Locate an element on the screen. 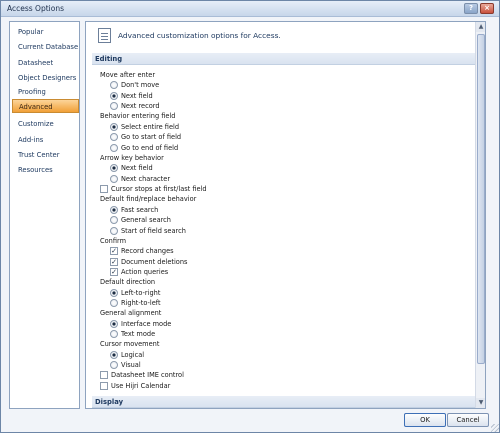 The image size is (500, 433). group-label-move-after-enter: Move after enter is located at coordinates (128, 75).